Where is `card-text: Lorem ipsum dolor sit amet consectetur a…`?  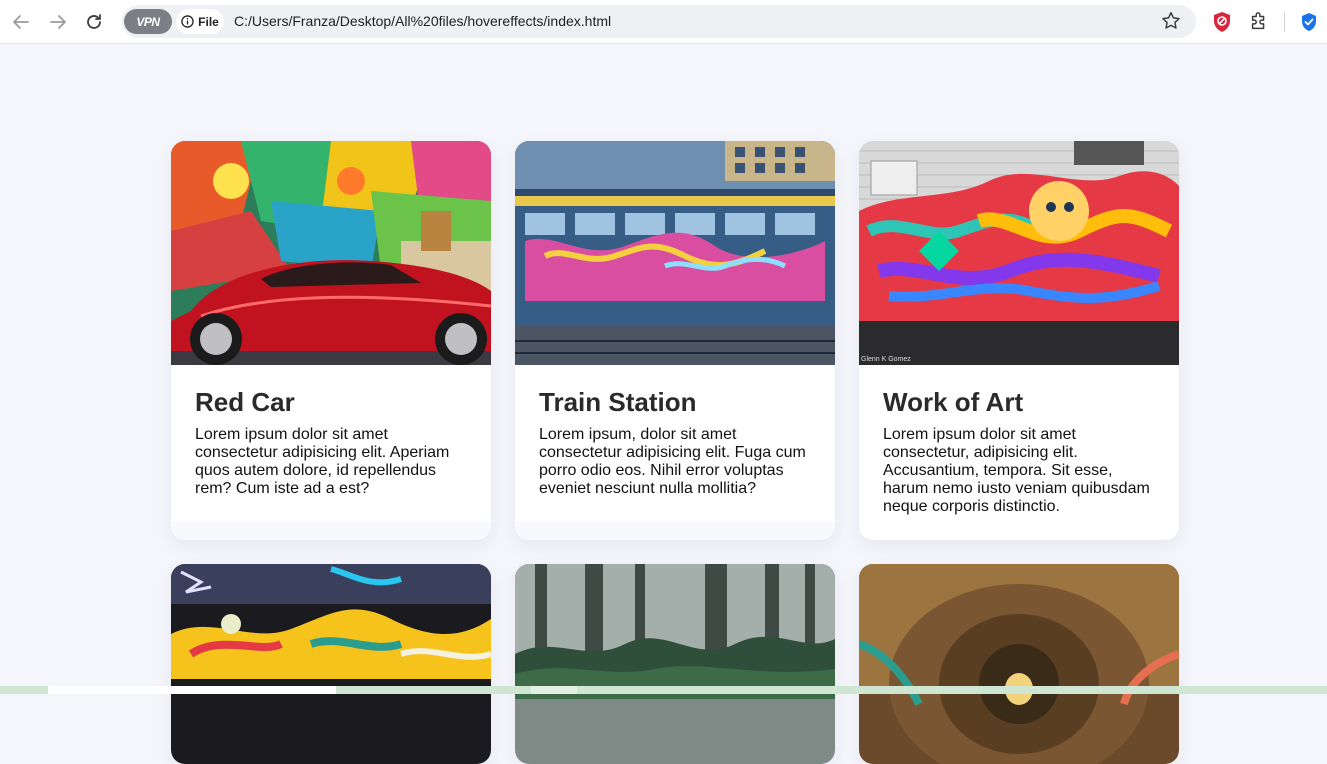 card-text: Lorem ipsum dolor sit amet consectetur a… is located at coordinates (322, 461).